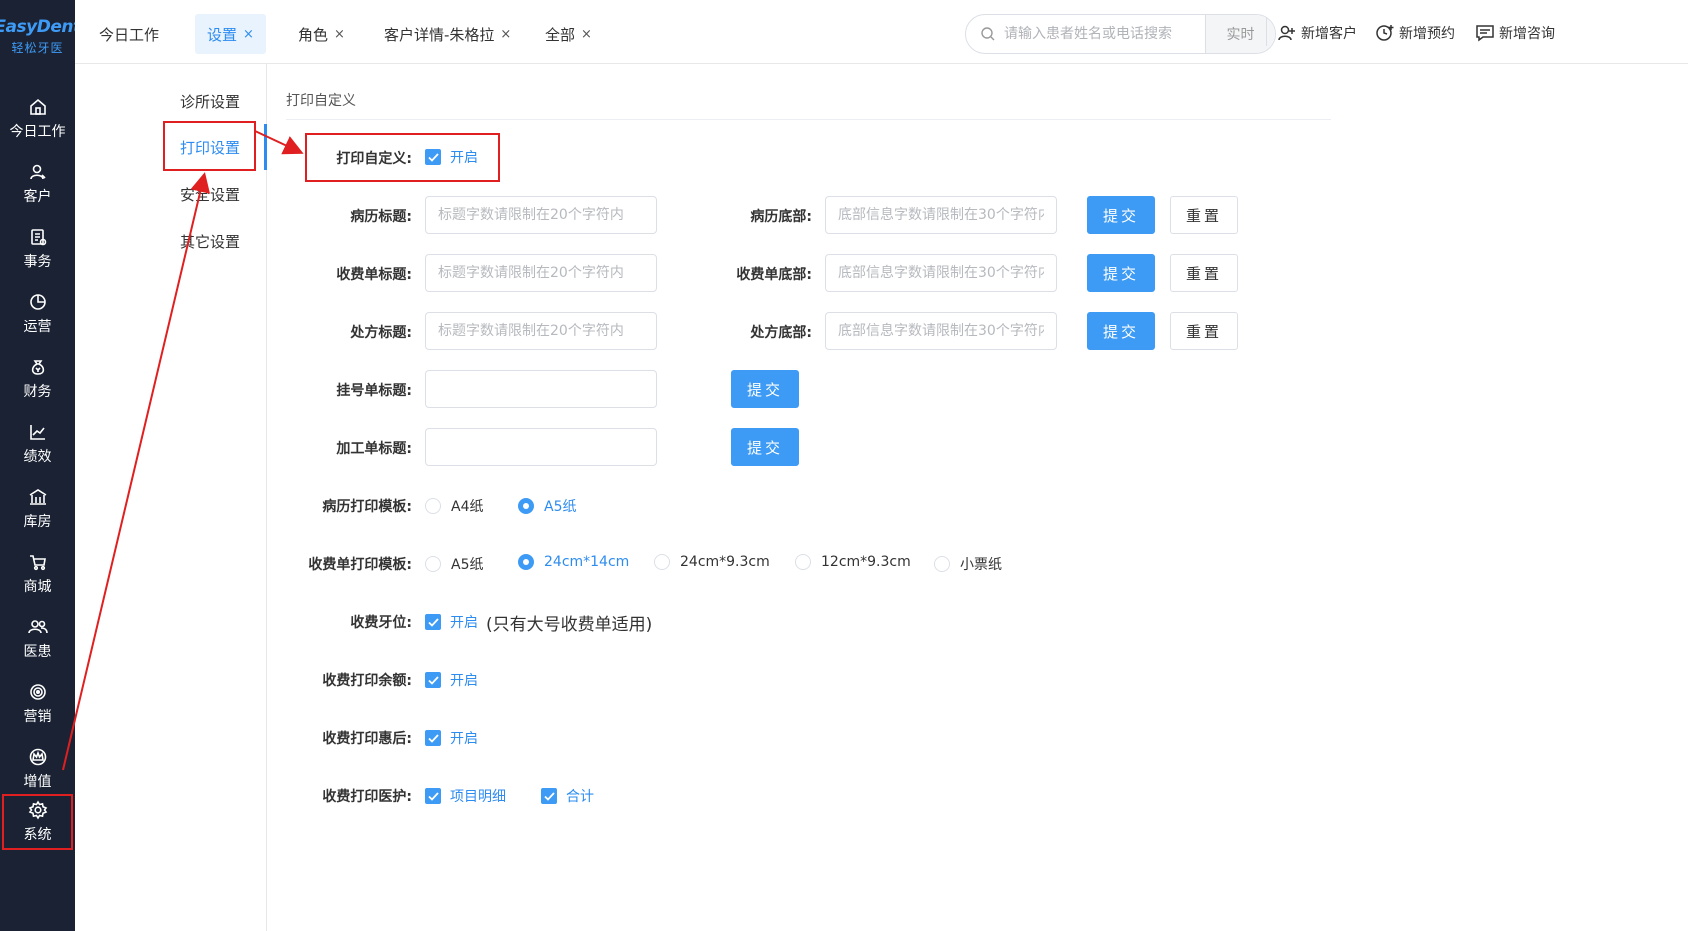 This screenshot has height=931, width=1688. What do you see at coordinates (573, 562) in the screenshot?
I see `bill-template-24x14-radio: 24cm*14cm` at bounding box center [573, 562].